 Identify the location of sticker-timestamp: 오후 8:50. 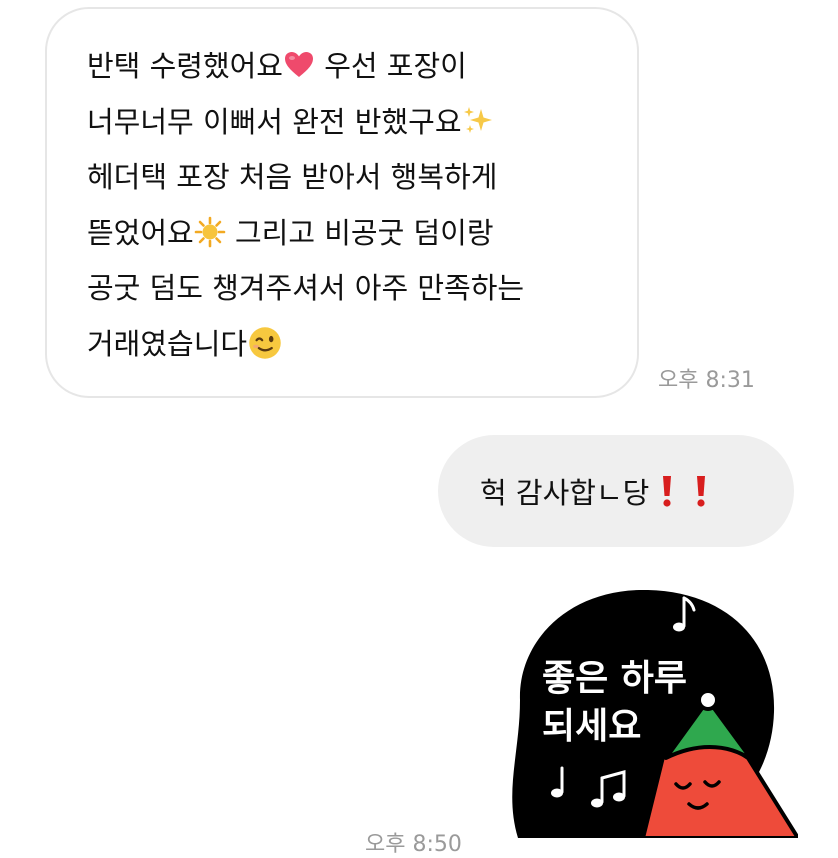
(413, 844).